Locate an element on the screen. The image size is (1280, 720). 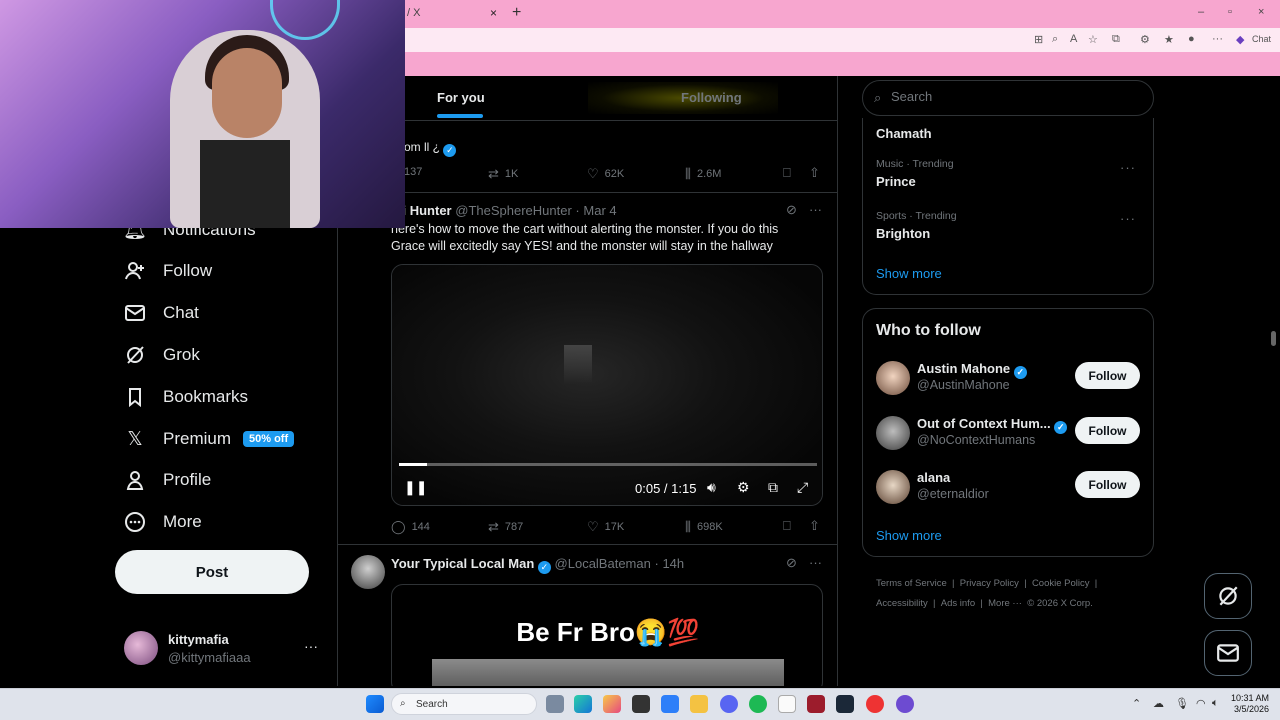
like-button: ♡ 17K is located at coordinates (605, 527).